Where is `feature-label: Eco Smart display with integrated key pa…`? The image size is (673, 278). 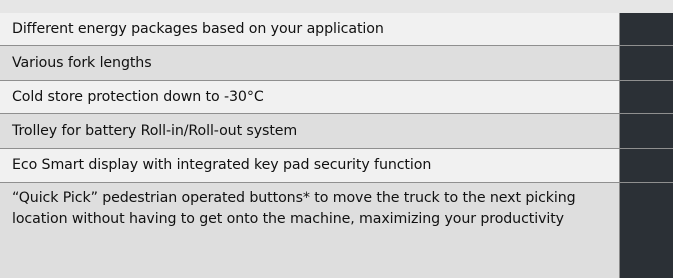 feature-label: Eco Smart display with integrated key pa… is located at coordinates (310, 166).